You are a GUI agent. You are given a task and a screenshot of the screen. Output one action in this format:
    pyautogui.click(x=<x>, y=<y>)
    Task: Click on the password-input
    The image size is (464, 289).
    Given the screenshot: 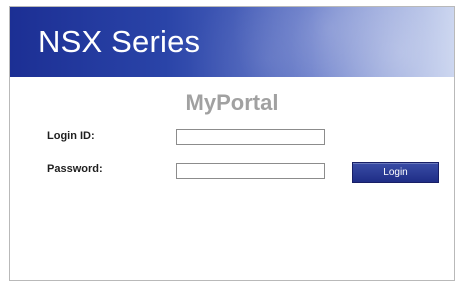 What is the action you would take?
    pyautogui.click(x=250, y=171)
    